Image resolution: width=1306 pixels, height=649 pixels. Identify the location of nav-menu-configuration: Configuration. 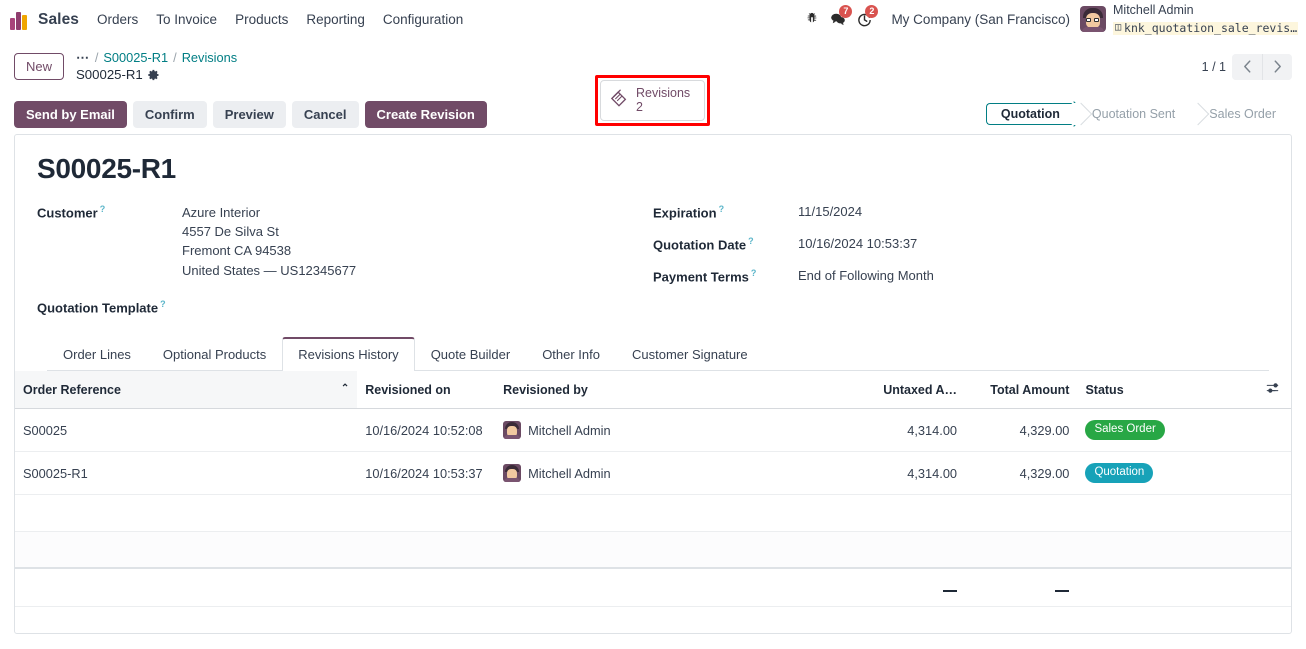
(423, 19).